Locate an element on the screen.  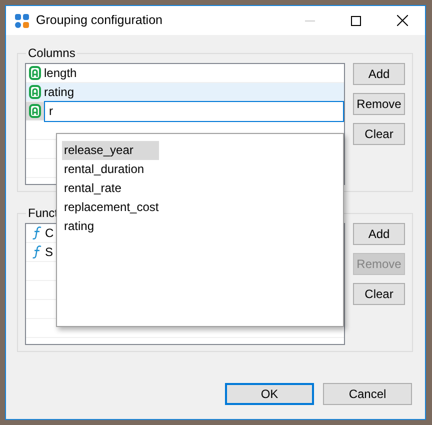
dialog-button: Cancel is located at coordinates (367, 394).